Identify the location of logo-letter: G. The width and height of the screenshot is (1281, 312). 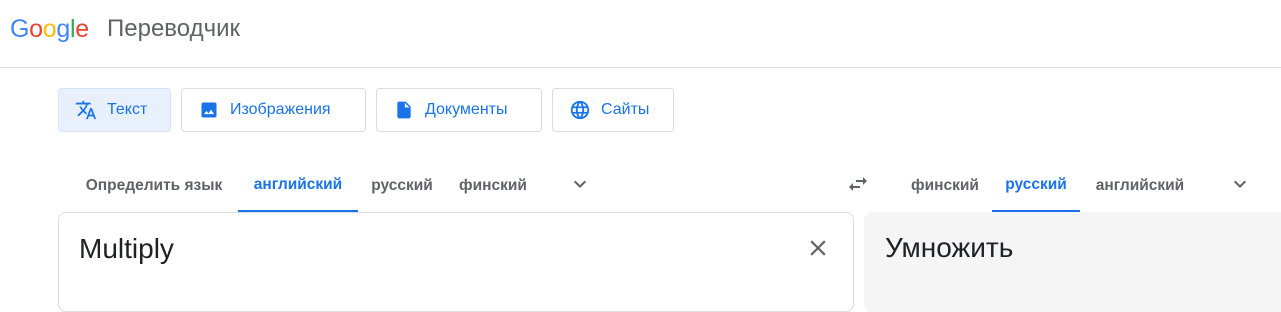
(20, 29).